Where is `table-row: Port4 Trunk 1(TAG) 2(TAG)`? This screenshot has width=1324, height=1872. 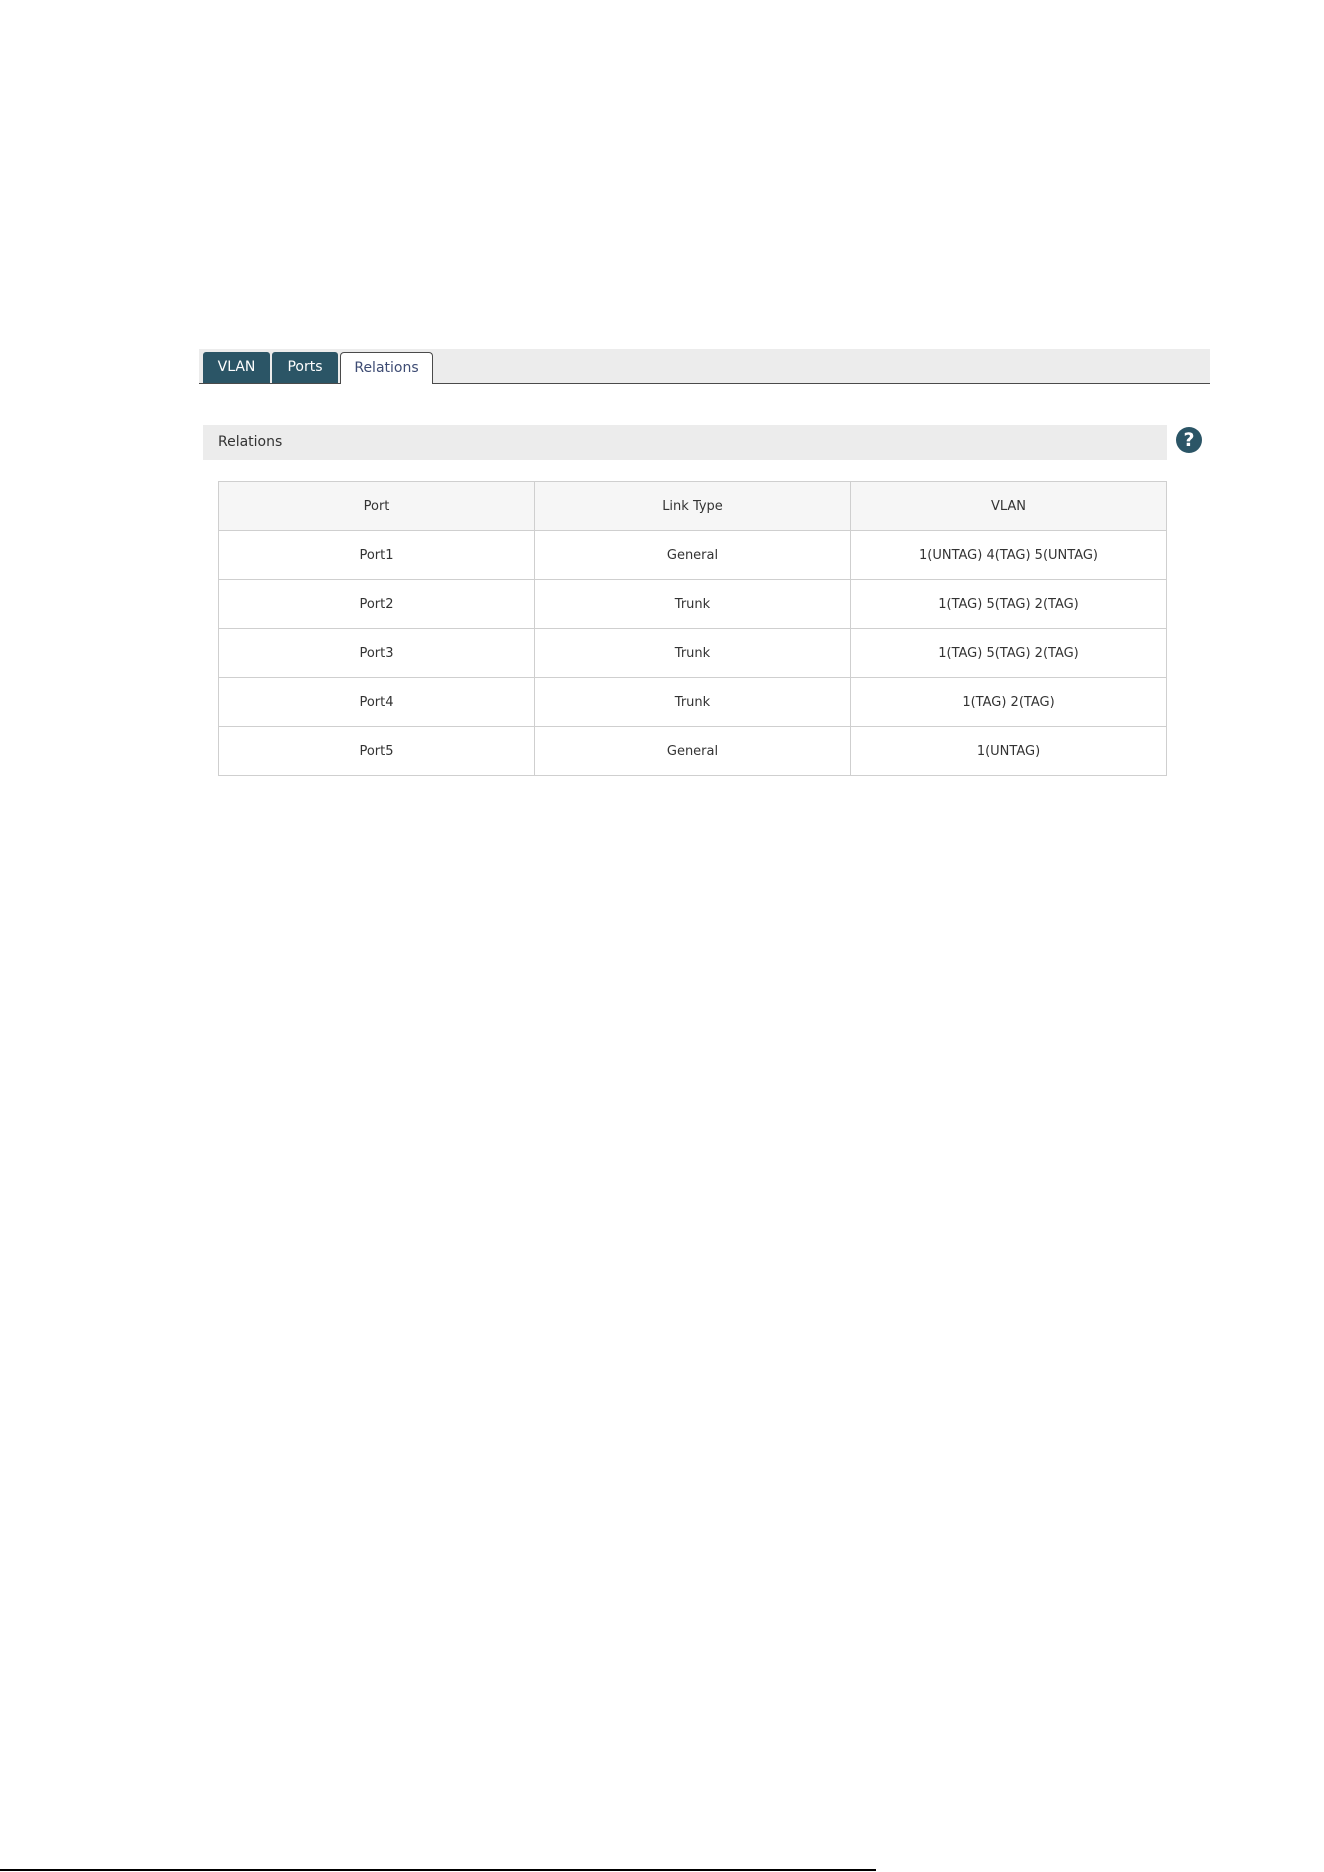
table-row: Port4 Trunk 1(TAG) 2(TAG) is located at coordinates (692, 702).